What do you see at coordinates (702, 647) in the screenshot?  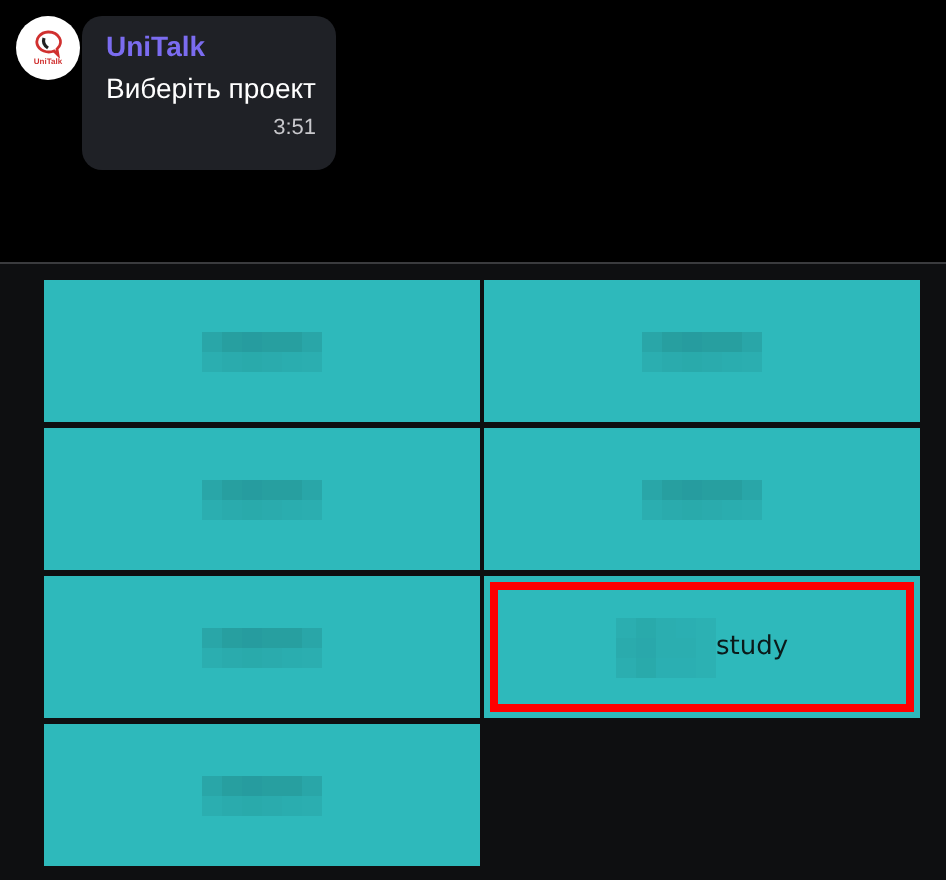 I see `project-button: study` at bounding box center [702, 647].